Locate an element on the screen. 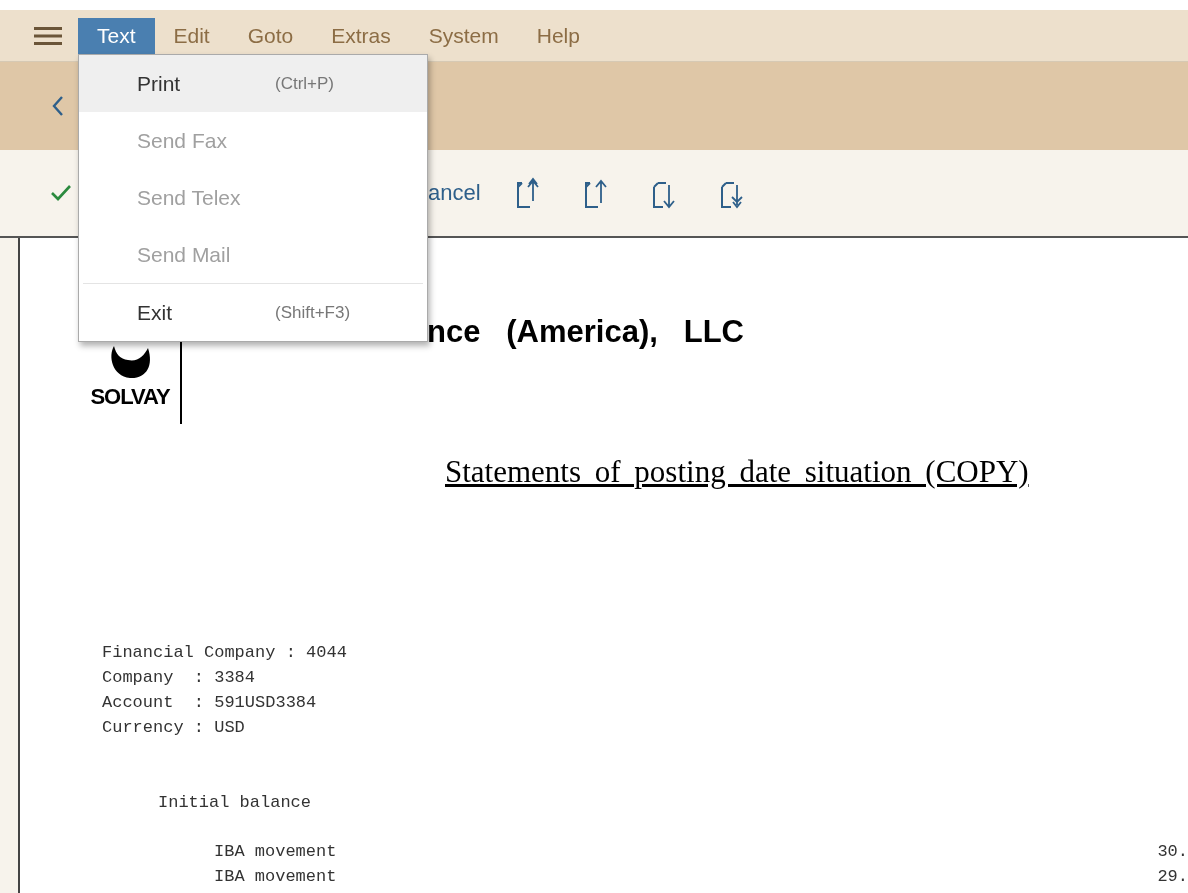 This screenshot has width=1188, height=893. page-up-icon is located at coordinates (595, 193).